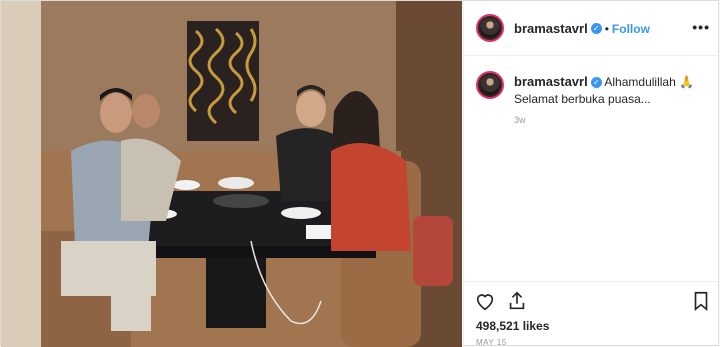  Describe the element at coordinates (551, 81) in the screenshot. I see `caption-username-link: bramastavrl` at that location.